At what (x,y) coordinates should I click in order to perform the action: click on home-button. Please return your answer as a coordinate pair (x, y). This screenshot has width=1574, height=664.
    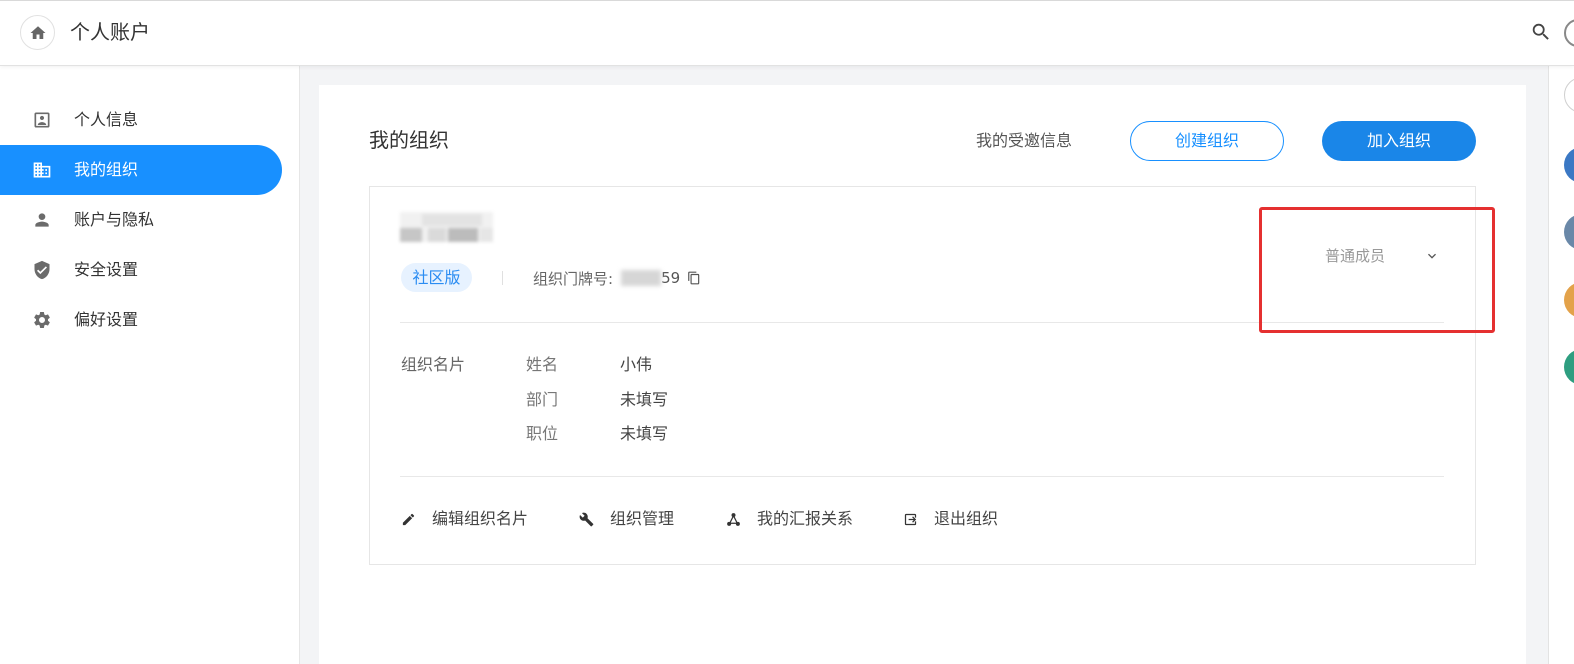
    Looking at the image, I should click on (37, 32).